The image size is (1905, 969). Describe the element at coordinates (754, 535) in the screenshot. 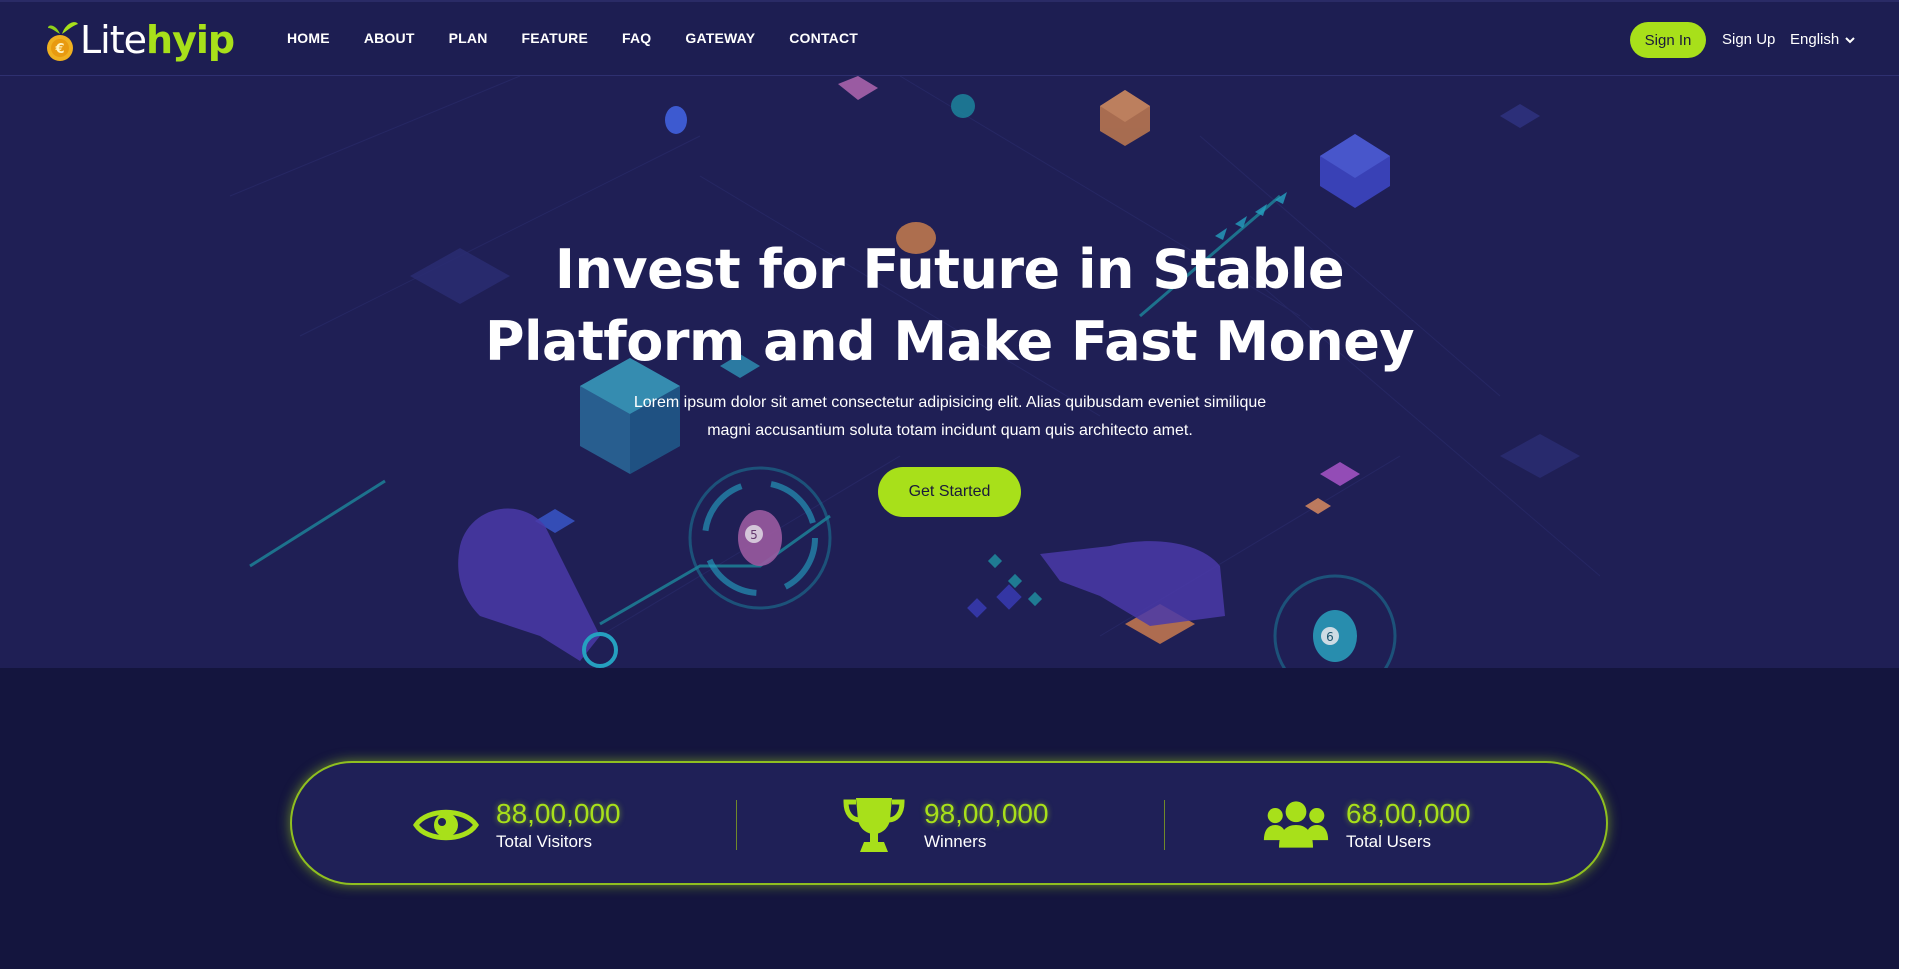

I see `svg-text: 5` at that location.